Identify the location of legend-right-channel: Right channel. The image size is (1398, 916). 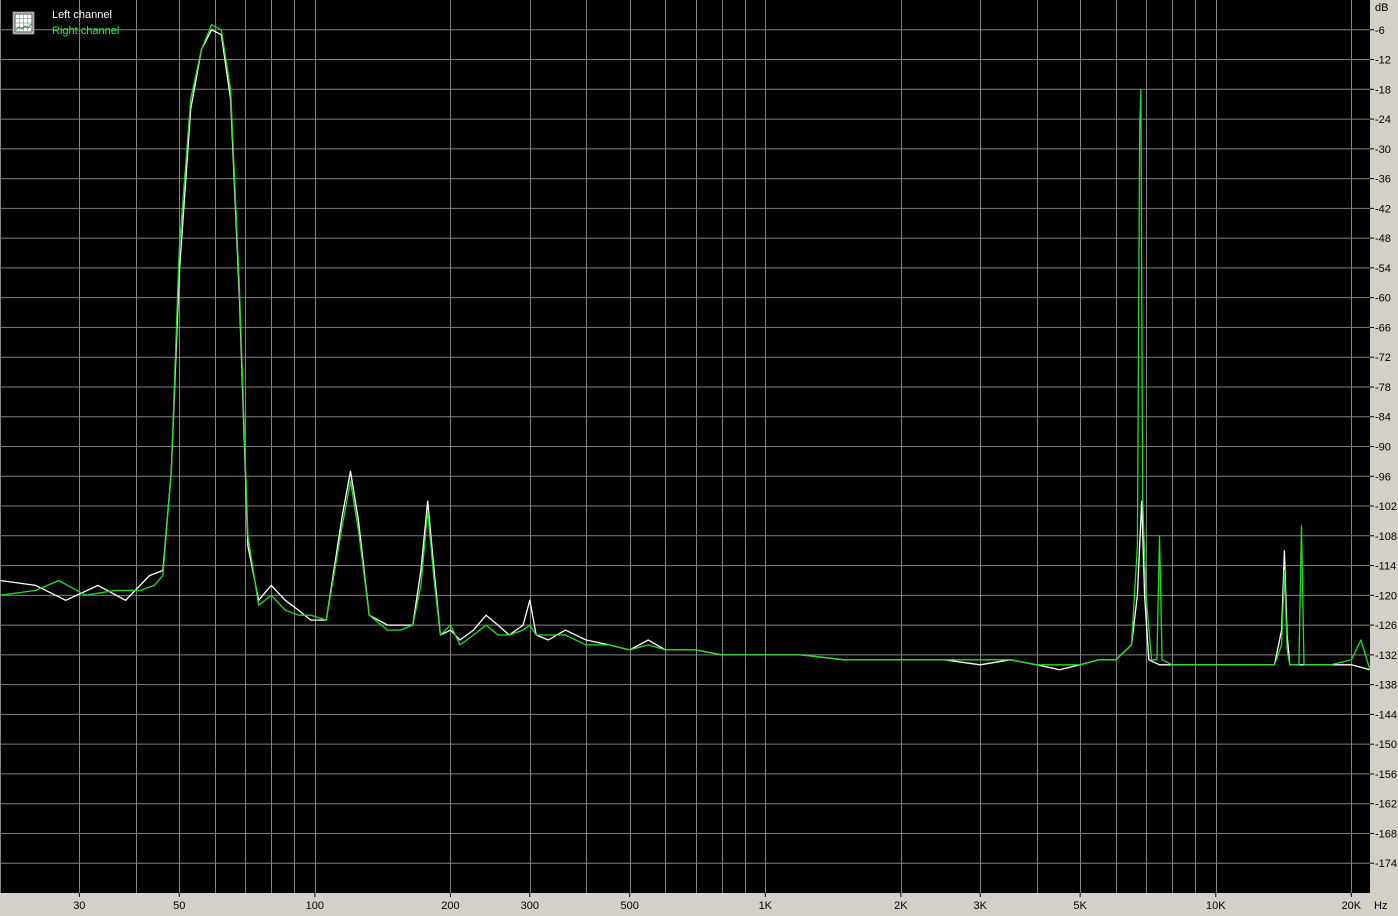
(85, 31).